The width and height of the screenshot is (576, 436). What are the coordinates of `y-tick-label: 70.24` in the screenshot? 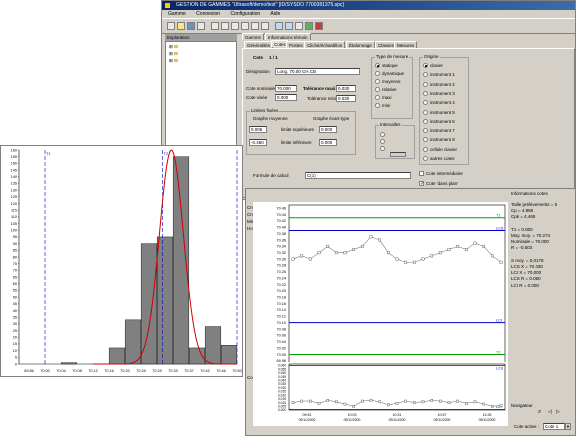 It's located at (281, 278).